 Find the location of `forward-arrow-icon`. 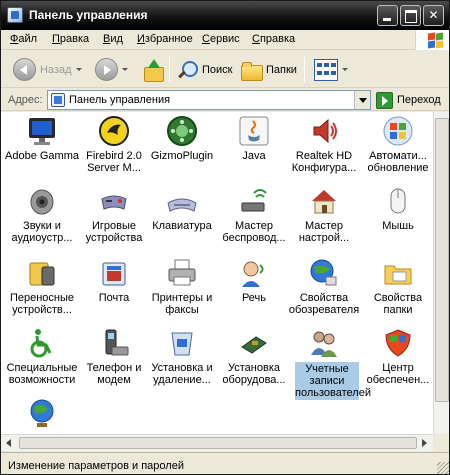

forward-arrow-icon is located at coordinates (106, 69).